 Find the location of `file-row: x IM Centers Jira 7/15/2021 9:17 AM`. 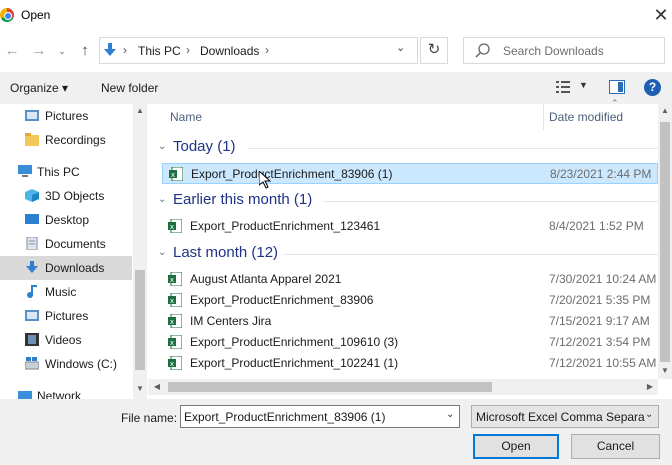

file-row: x IM Centers Jira 7/15/2021 9:17 AM is located at coordinates (410, 321).